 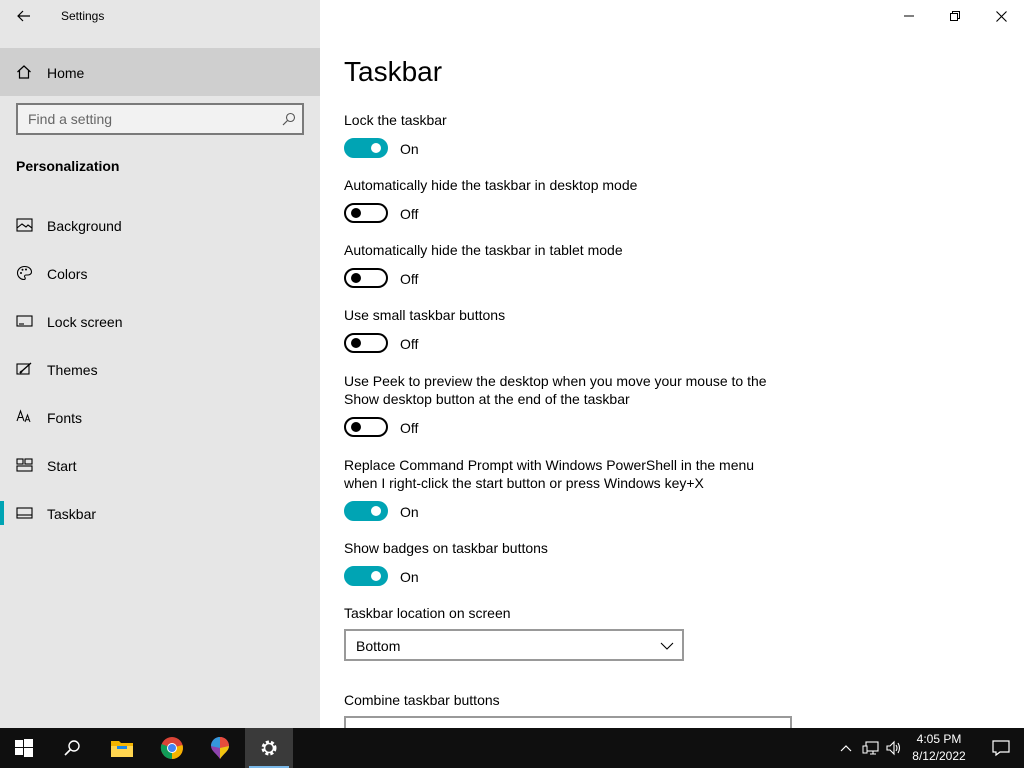 I want to click on sidebar-item-label: Background, so click(x=84, y=226).